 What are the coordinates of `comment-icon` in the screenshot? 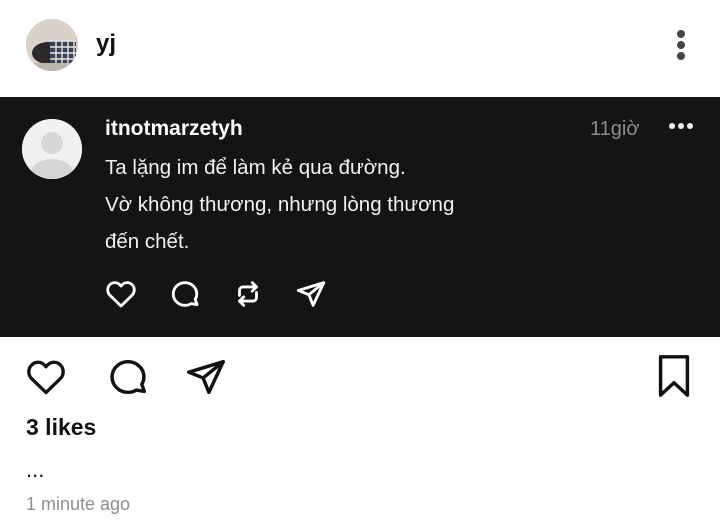 It's located at (128, 377).